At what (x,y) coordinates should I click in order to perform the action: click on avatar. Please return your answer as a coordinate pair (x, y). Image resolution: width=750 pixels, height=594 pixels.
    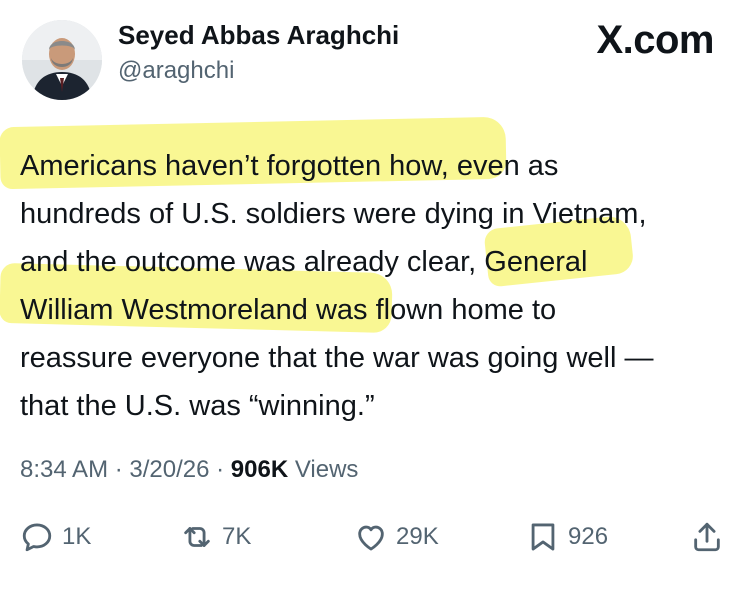
    Looking at the image, I should click on (62, 60).